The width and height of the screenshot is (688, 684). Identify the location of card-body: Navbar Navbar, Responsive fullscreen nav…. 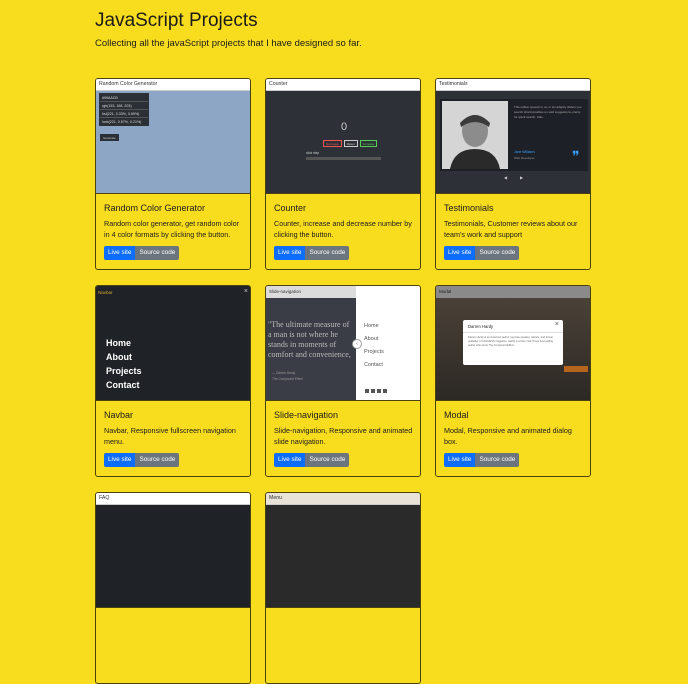
(174, 438).